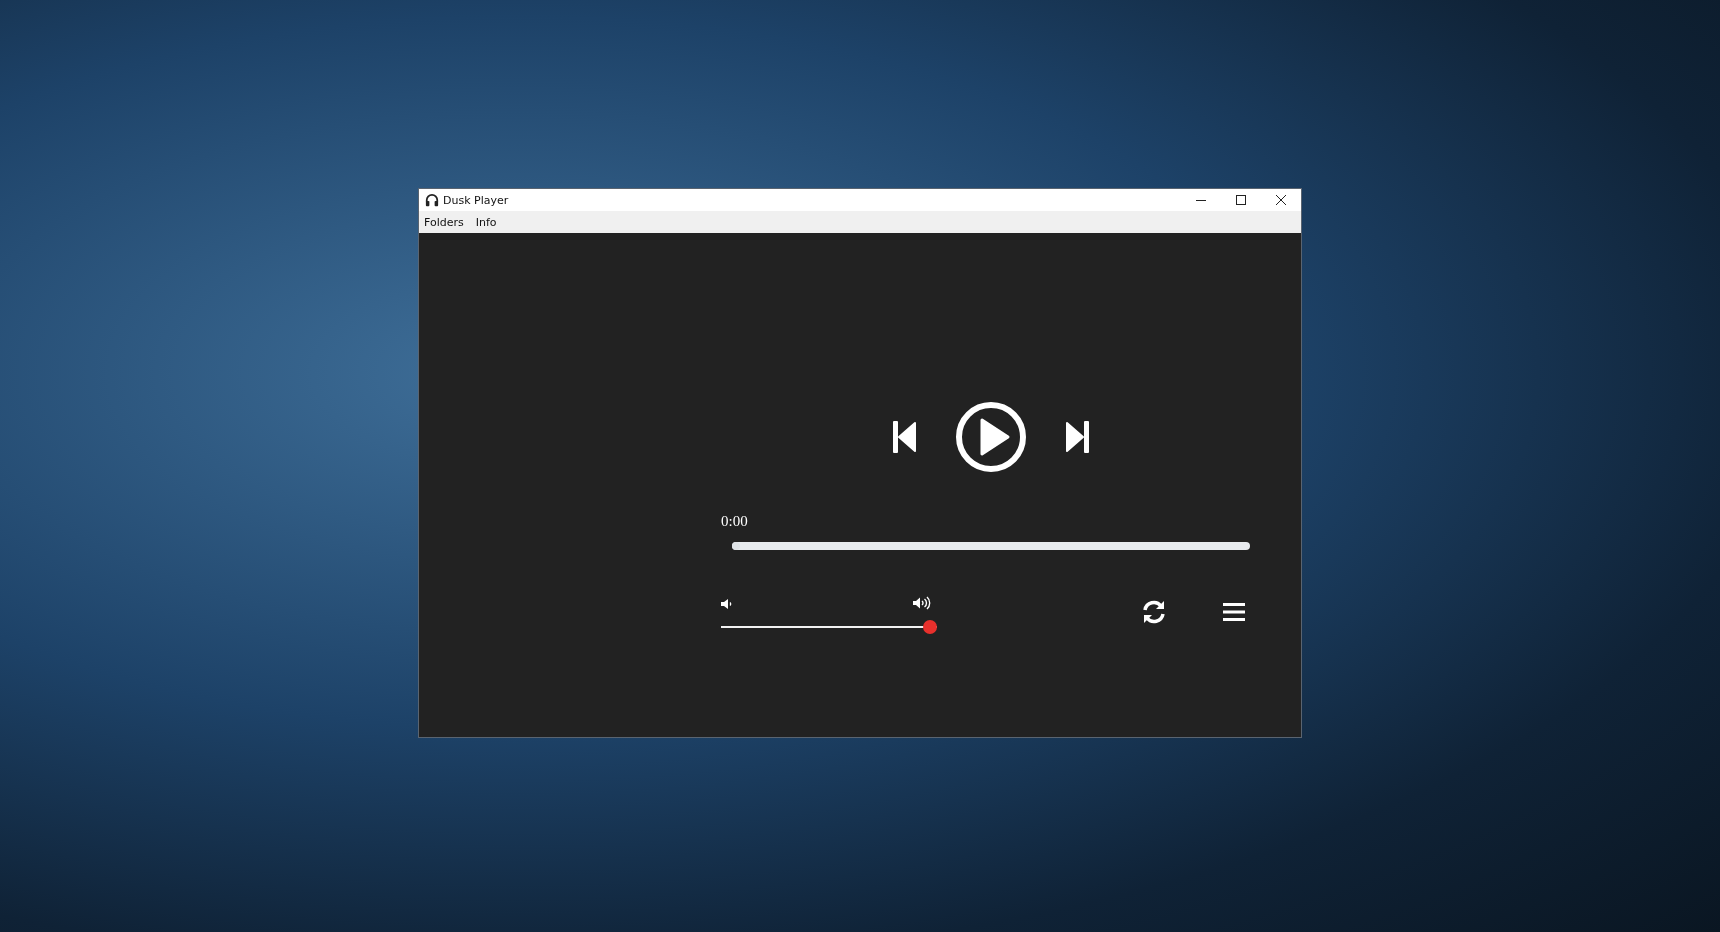 The height and width of the screenshot is (932, 1720). Describe the element at coordinates (922, 603) in the screenshot. I see `volume-high-icon` at that location.